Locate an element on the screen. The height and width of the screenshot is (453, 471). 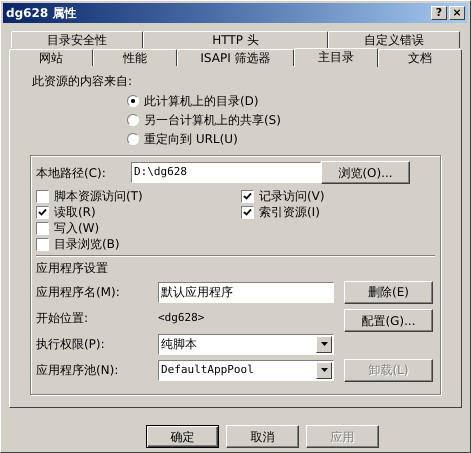
checkbox-label: 脚本资源访问(T) is located at coordinates (98, 196).